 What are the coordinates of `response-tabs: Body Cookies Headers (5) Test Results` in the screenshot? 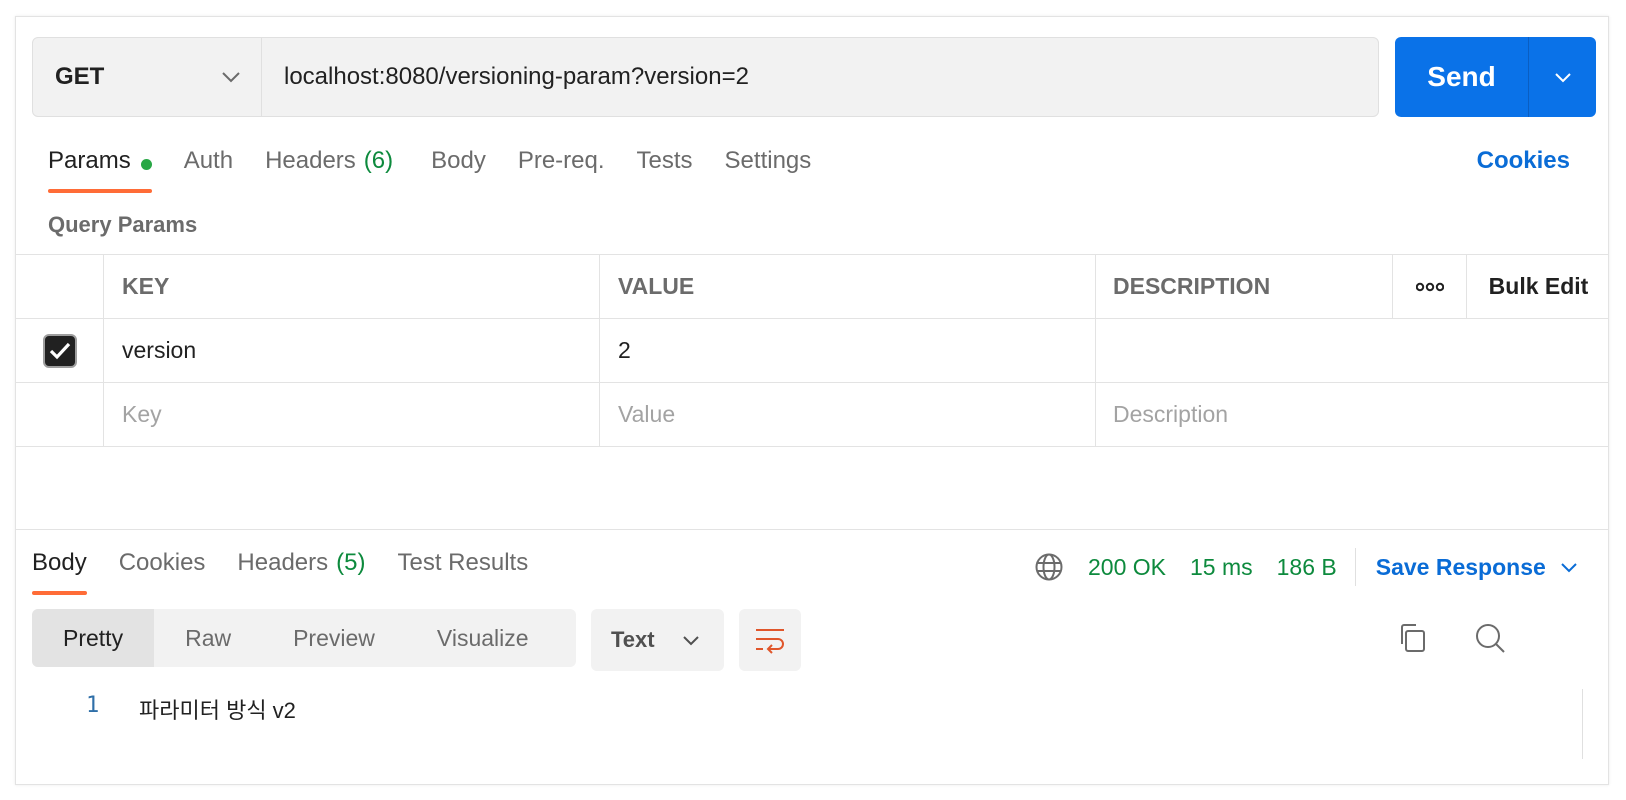 It's located at (296, 572).